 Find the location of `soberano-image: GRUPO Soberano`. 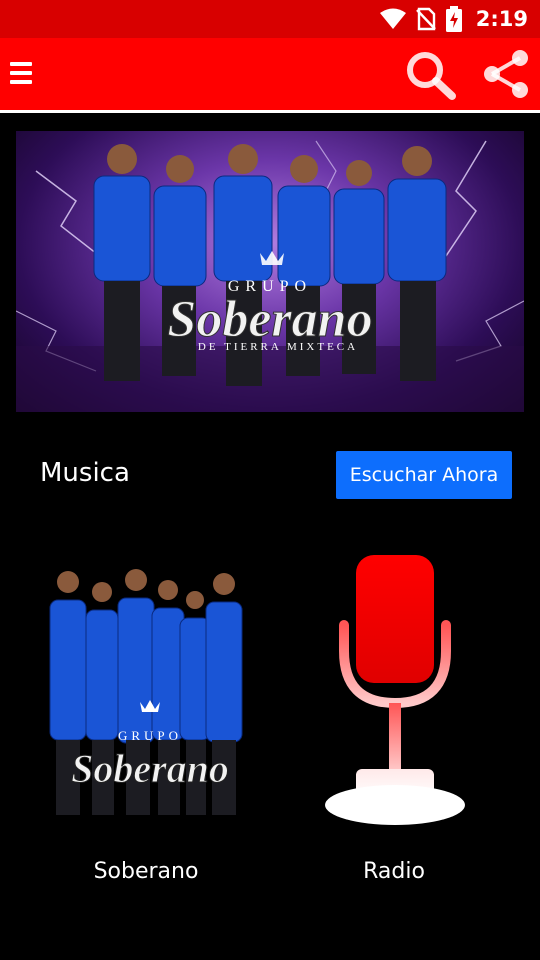

soberano-image: GRUPO Soberano is located at coordinates (146, 692).